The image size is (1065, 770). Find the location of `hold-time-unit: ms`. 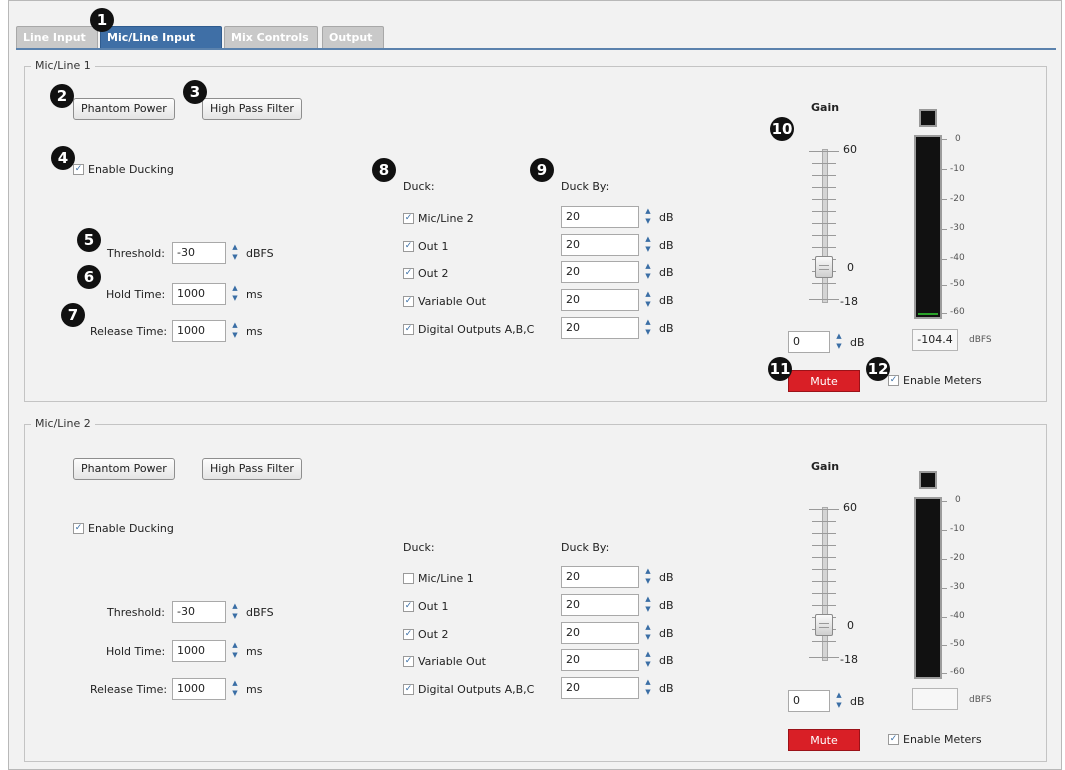

hold-time-unit: ms is located at coordinates (254, 294).